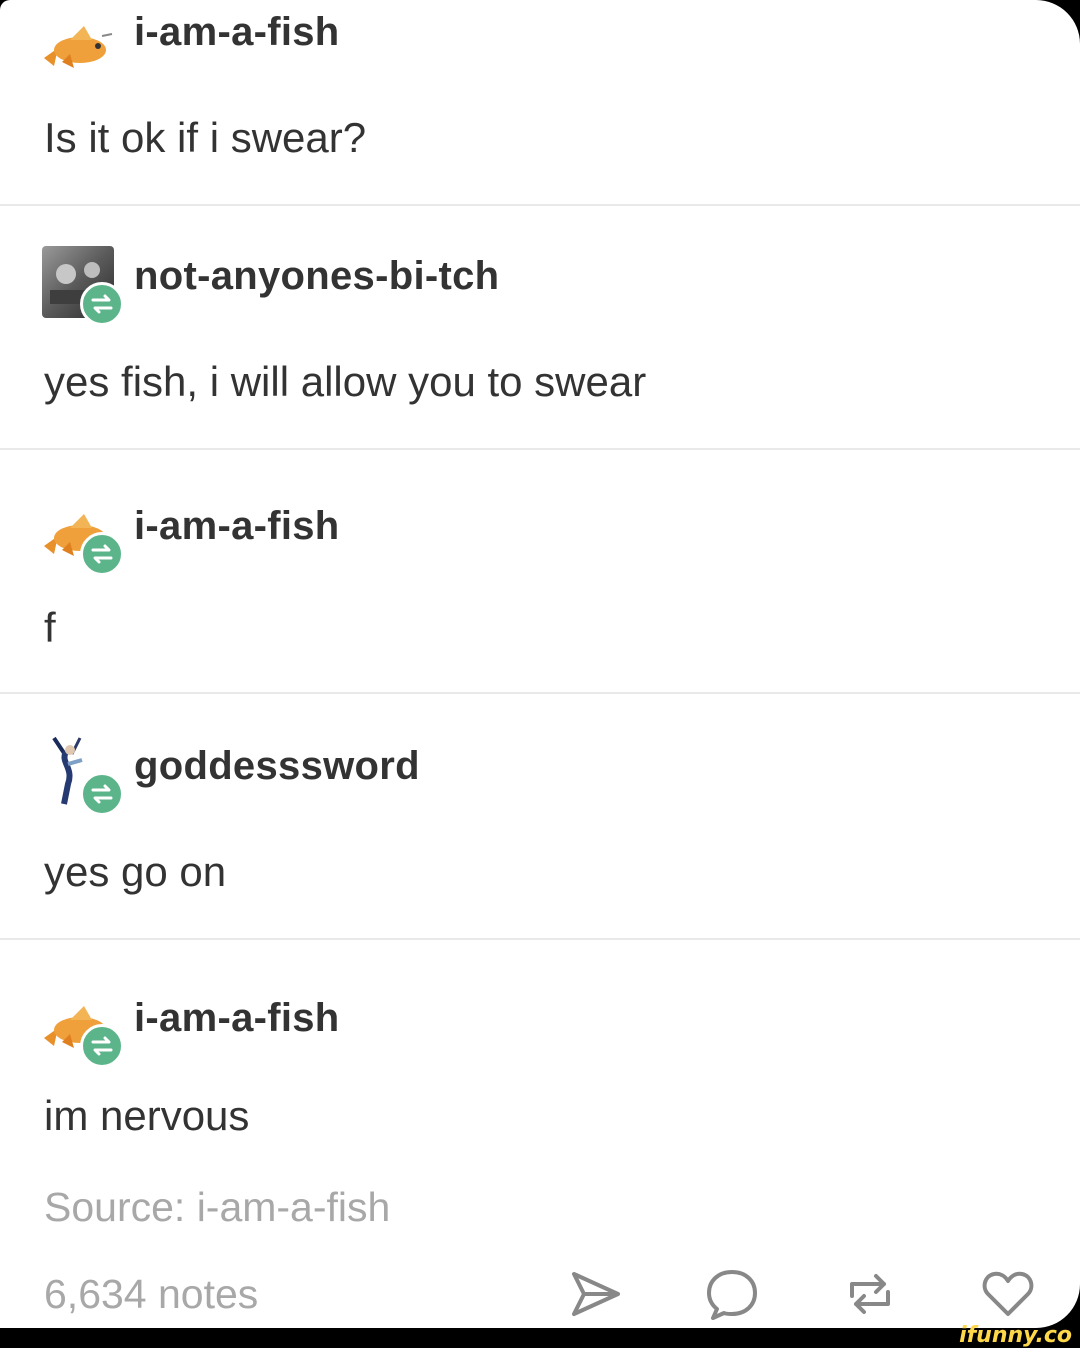 Image resolution: width=1080 pixels, height=1348 pixels. I want to click on post-header: goddesssword, so click(390, 775).